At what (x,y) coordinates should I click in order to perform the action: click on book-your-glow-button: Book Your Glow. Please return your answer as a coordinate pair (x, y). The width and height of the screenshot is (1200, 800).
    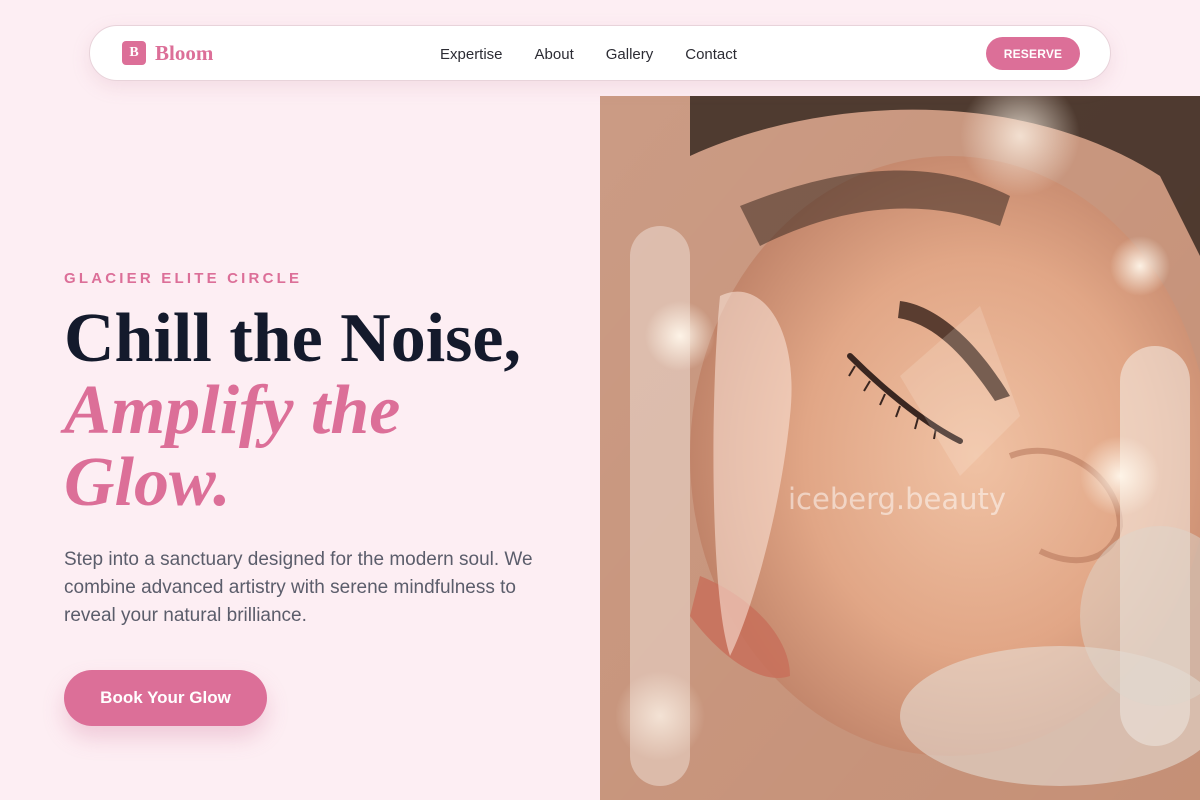
    Looking at the image, I should click on (165, 698).